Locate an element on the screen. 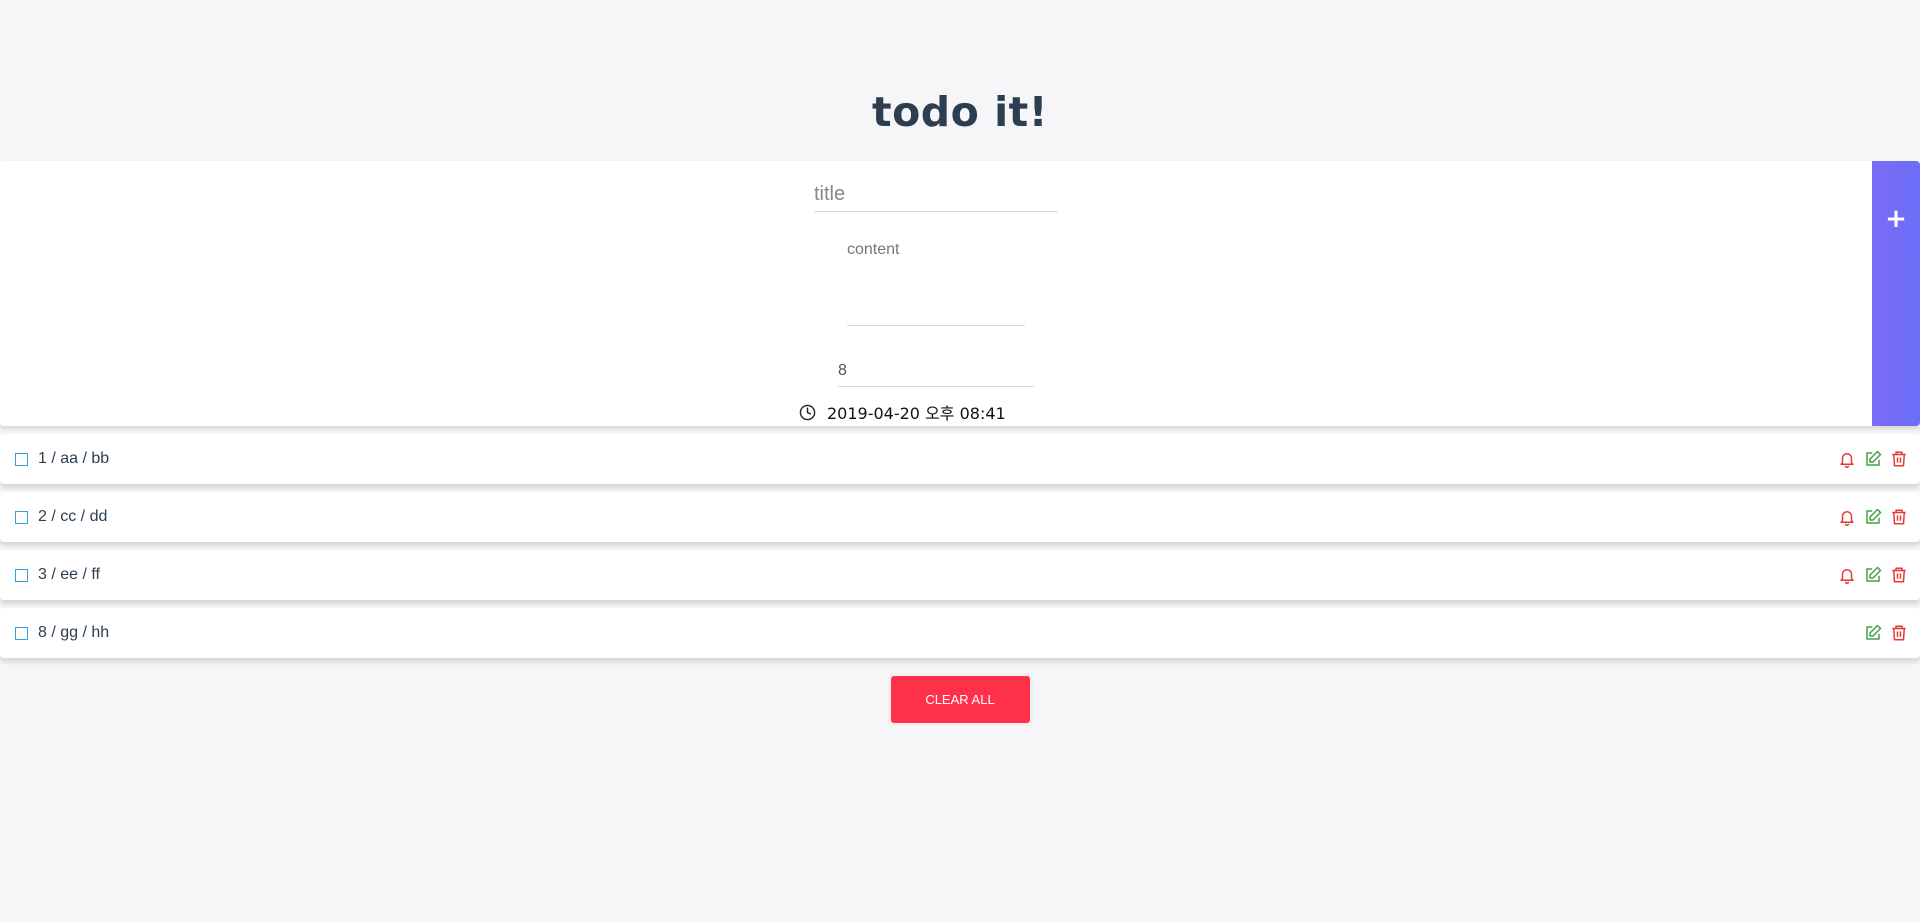  app-title: todo it! is located at coordinates (960, 112).